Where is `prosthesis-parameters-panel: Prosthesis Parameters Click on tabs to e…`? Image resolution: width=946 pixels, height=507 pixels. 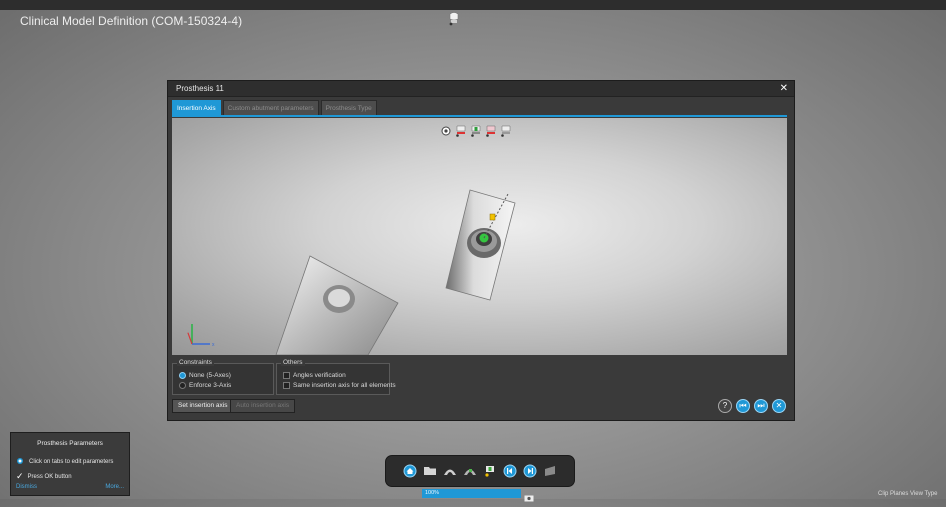
prosthesis-parameters-panel: Prosthesis Parameters Click on tabs to e… is located at coordinates (70, 464).